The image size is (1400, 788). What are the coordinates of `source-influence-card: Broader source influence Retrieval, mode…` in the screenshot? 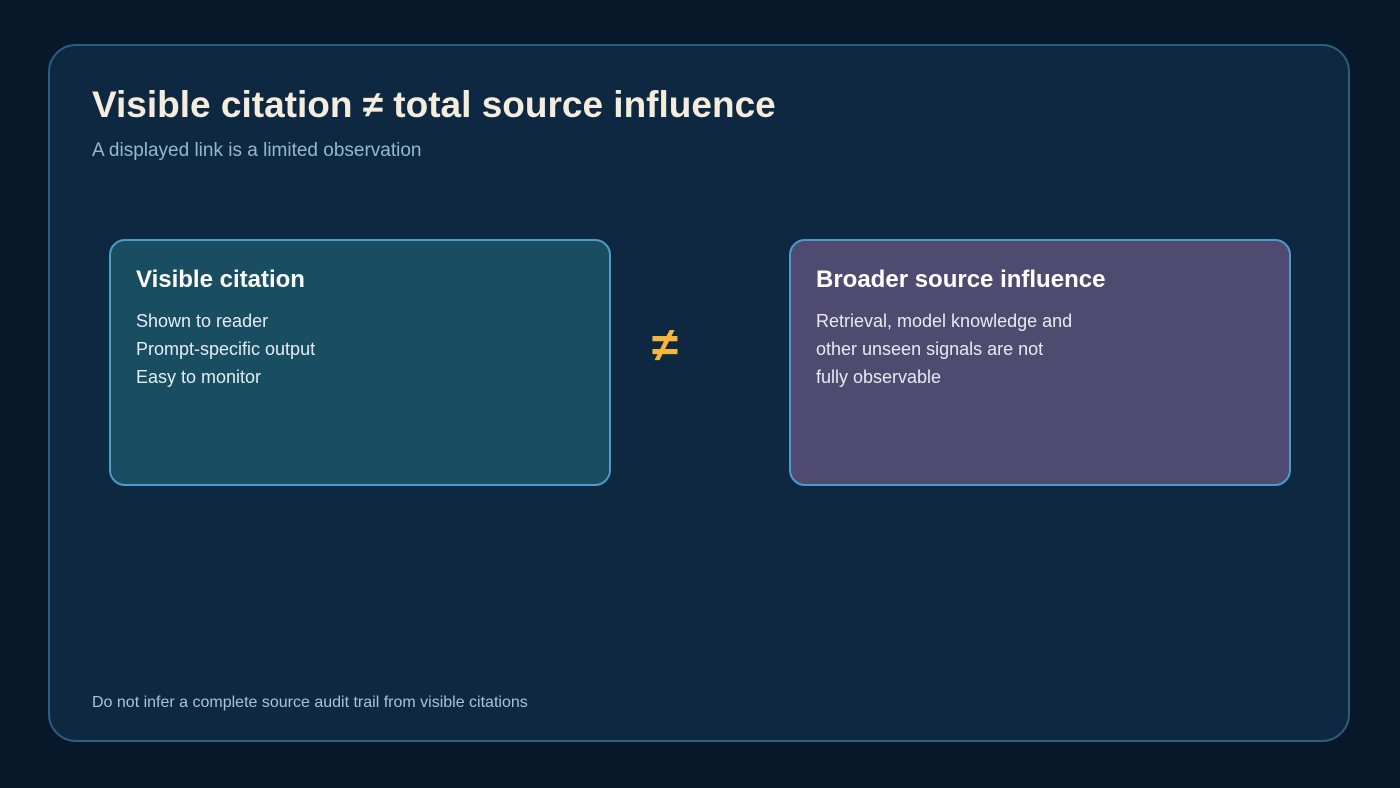 It's located at (1040, 362).